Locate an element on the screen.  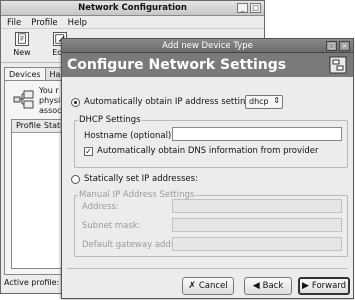
dialog-banner: Configure Network Settings is located at coordinates (207, 65).